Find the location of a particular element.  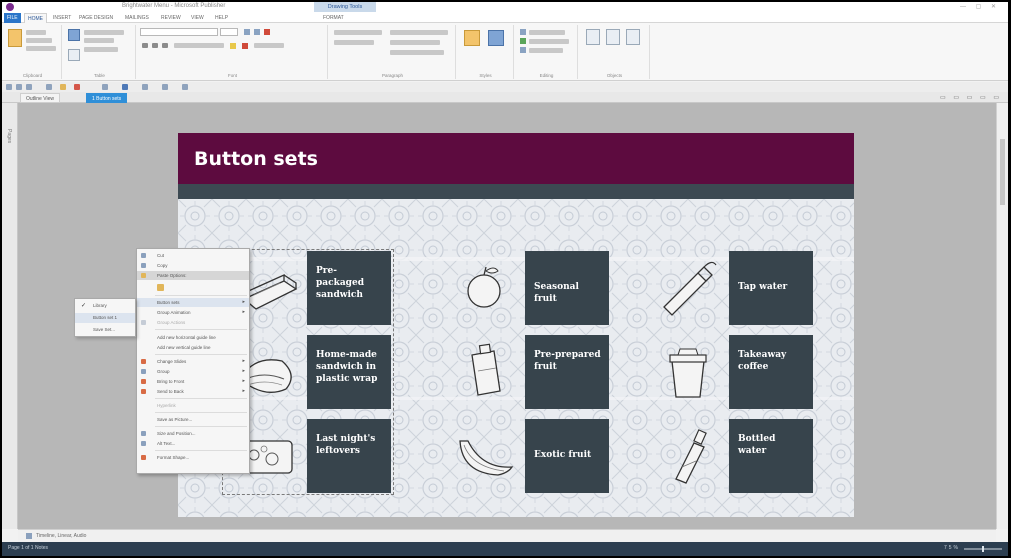

card-exotic-fruit: Exotic fruit is located at coordinates (567, 456).